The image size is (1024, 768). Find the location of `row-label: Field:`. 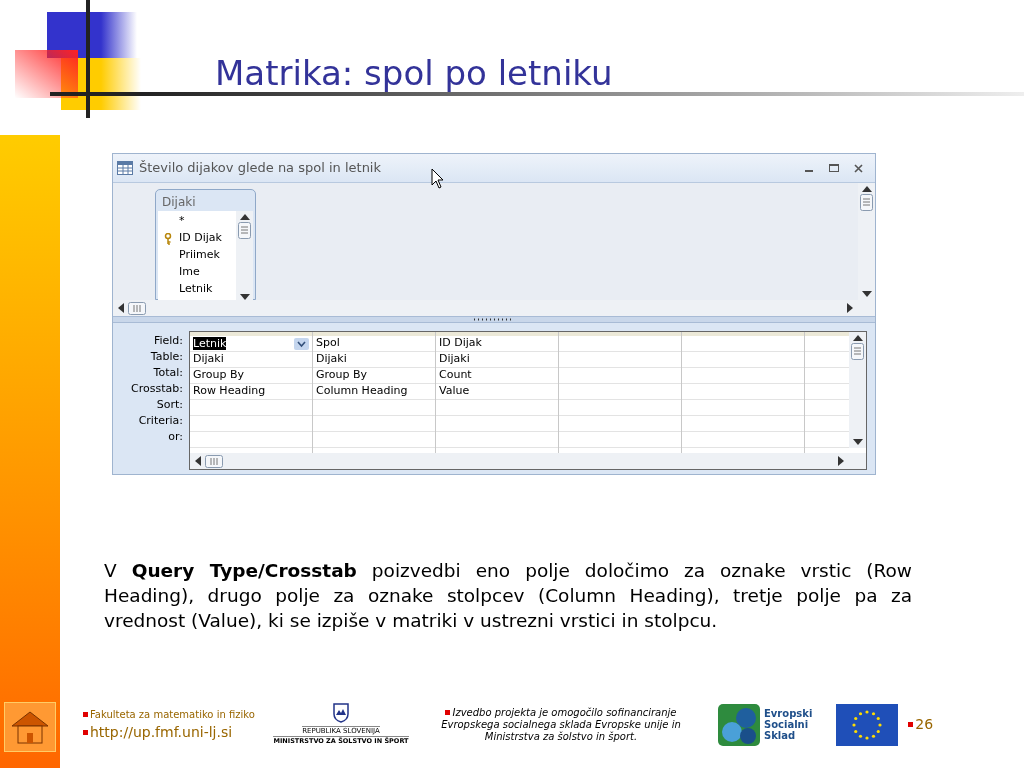

row-label: Field: is located at coordinates (168, 341).